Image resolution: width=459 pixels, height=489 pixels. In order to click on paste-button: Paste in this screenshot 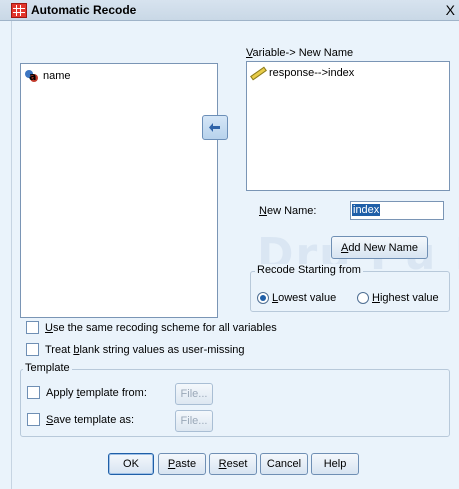, I will do `click(182, 464)`.